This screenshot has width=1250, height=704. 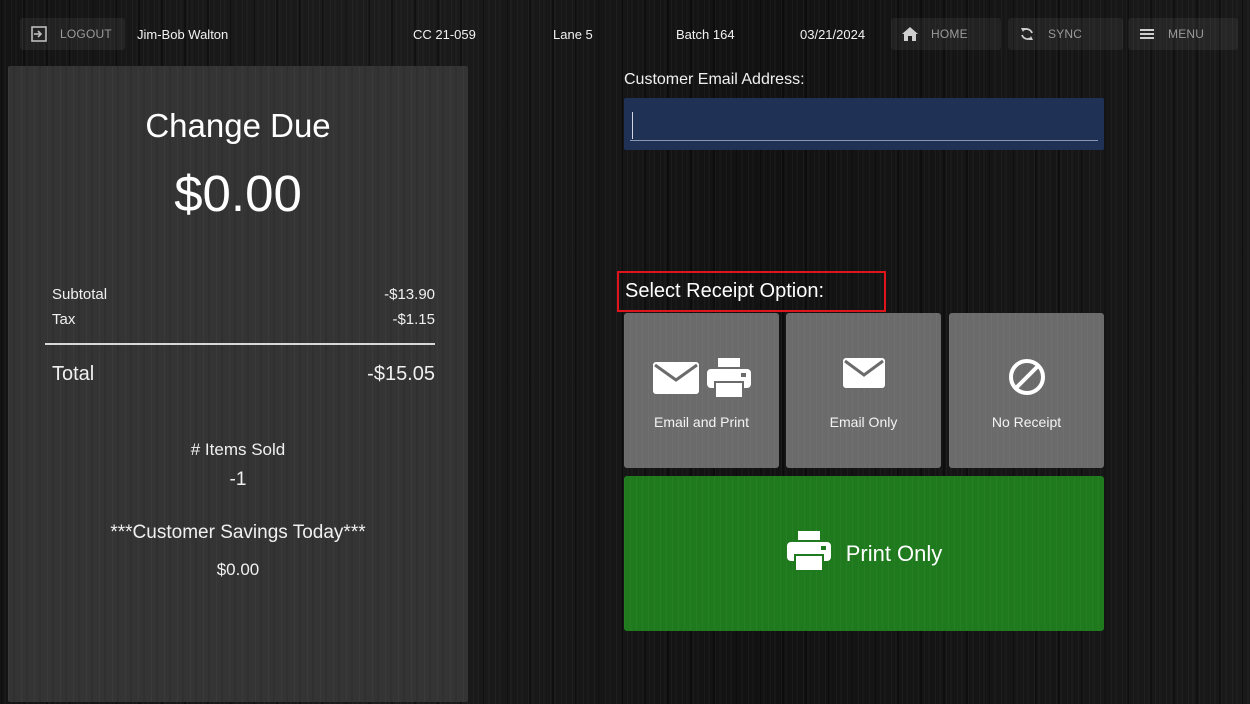 I want to click on home-icon, so click(x=910, y=34).